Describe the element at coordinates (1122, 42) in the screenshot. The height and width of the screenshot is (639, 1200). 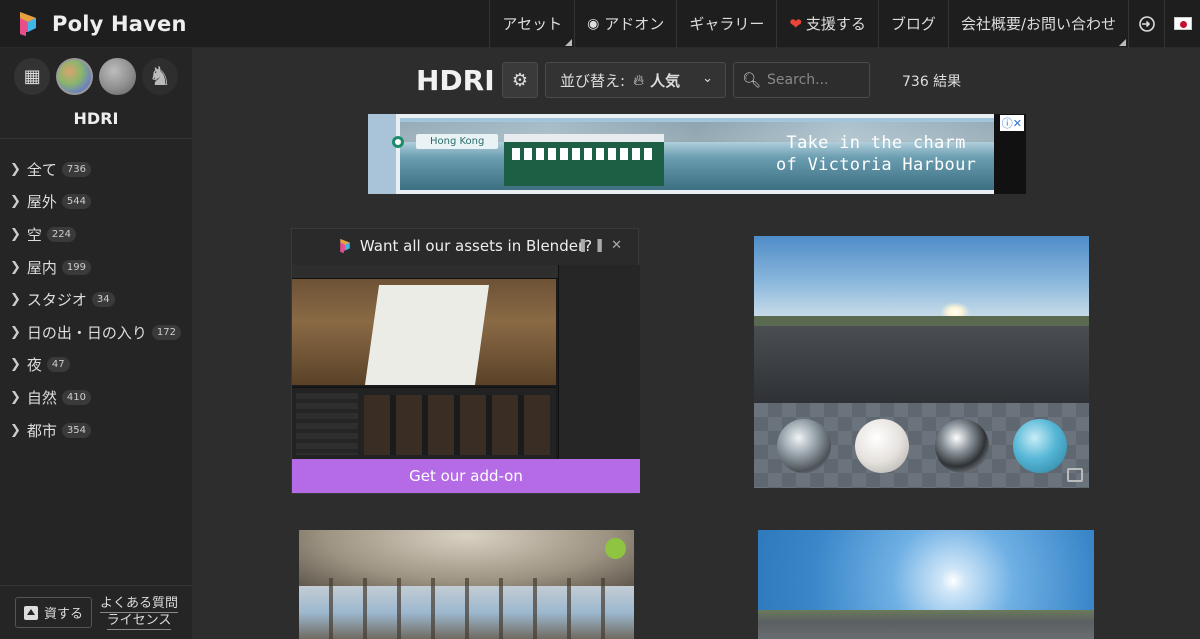
I see `dropdown-corner-icon` at that location.